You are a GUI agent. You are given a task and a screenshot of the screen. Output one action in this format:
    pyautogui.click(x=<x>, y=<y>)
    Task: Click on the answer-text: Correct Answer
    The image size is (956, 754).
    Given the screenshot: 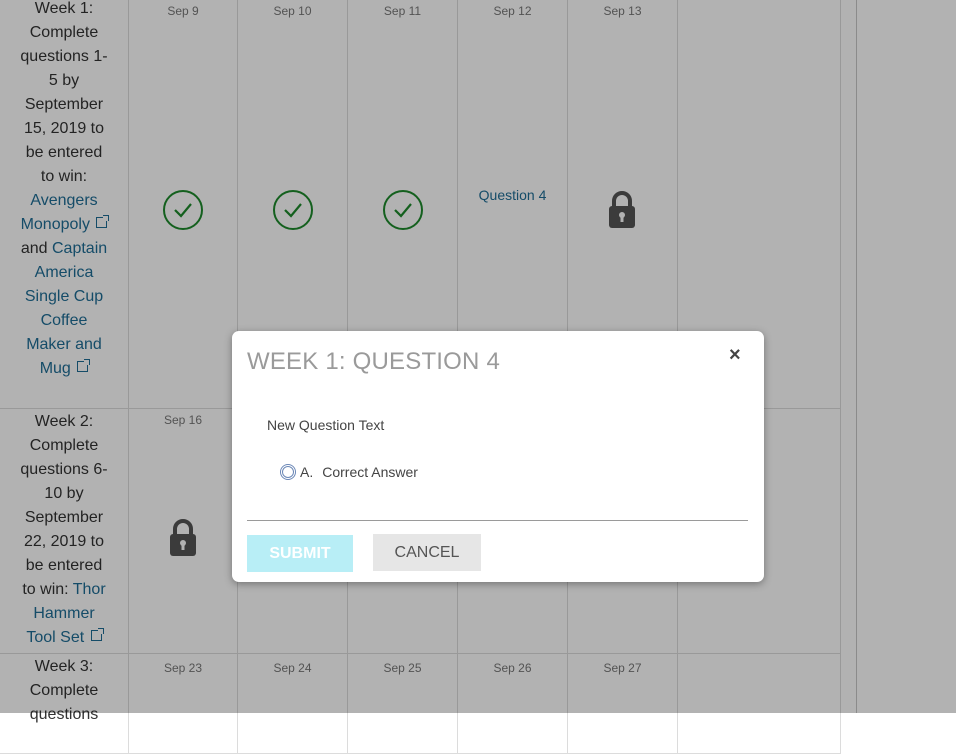 What is the action you would take?
    pyautogui.click(x=370, y=472)
    